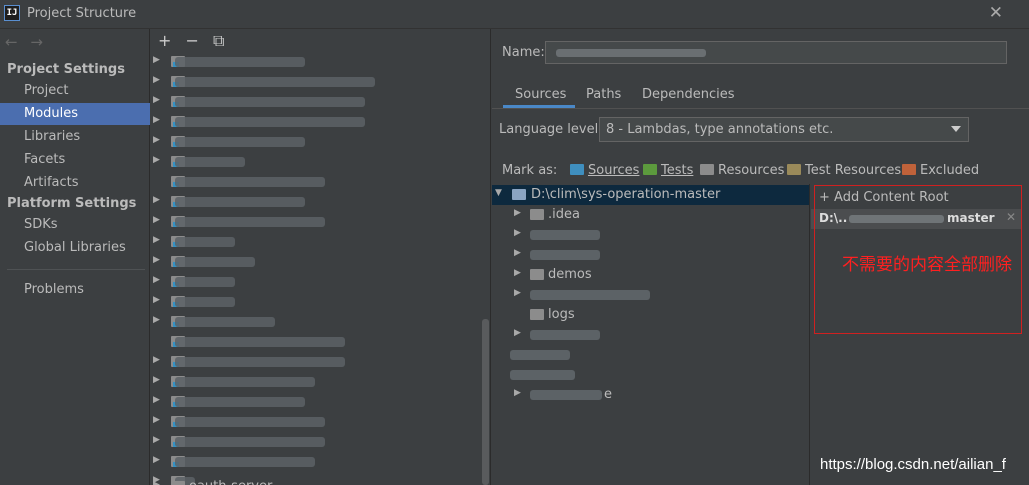 The image size is (1029, 485). What do you see at coordinates (75, 160) in the screenshot?
I see `sidebar-item-facets: Facets` at bounding box center [75, 160].